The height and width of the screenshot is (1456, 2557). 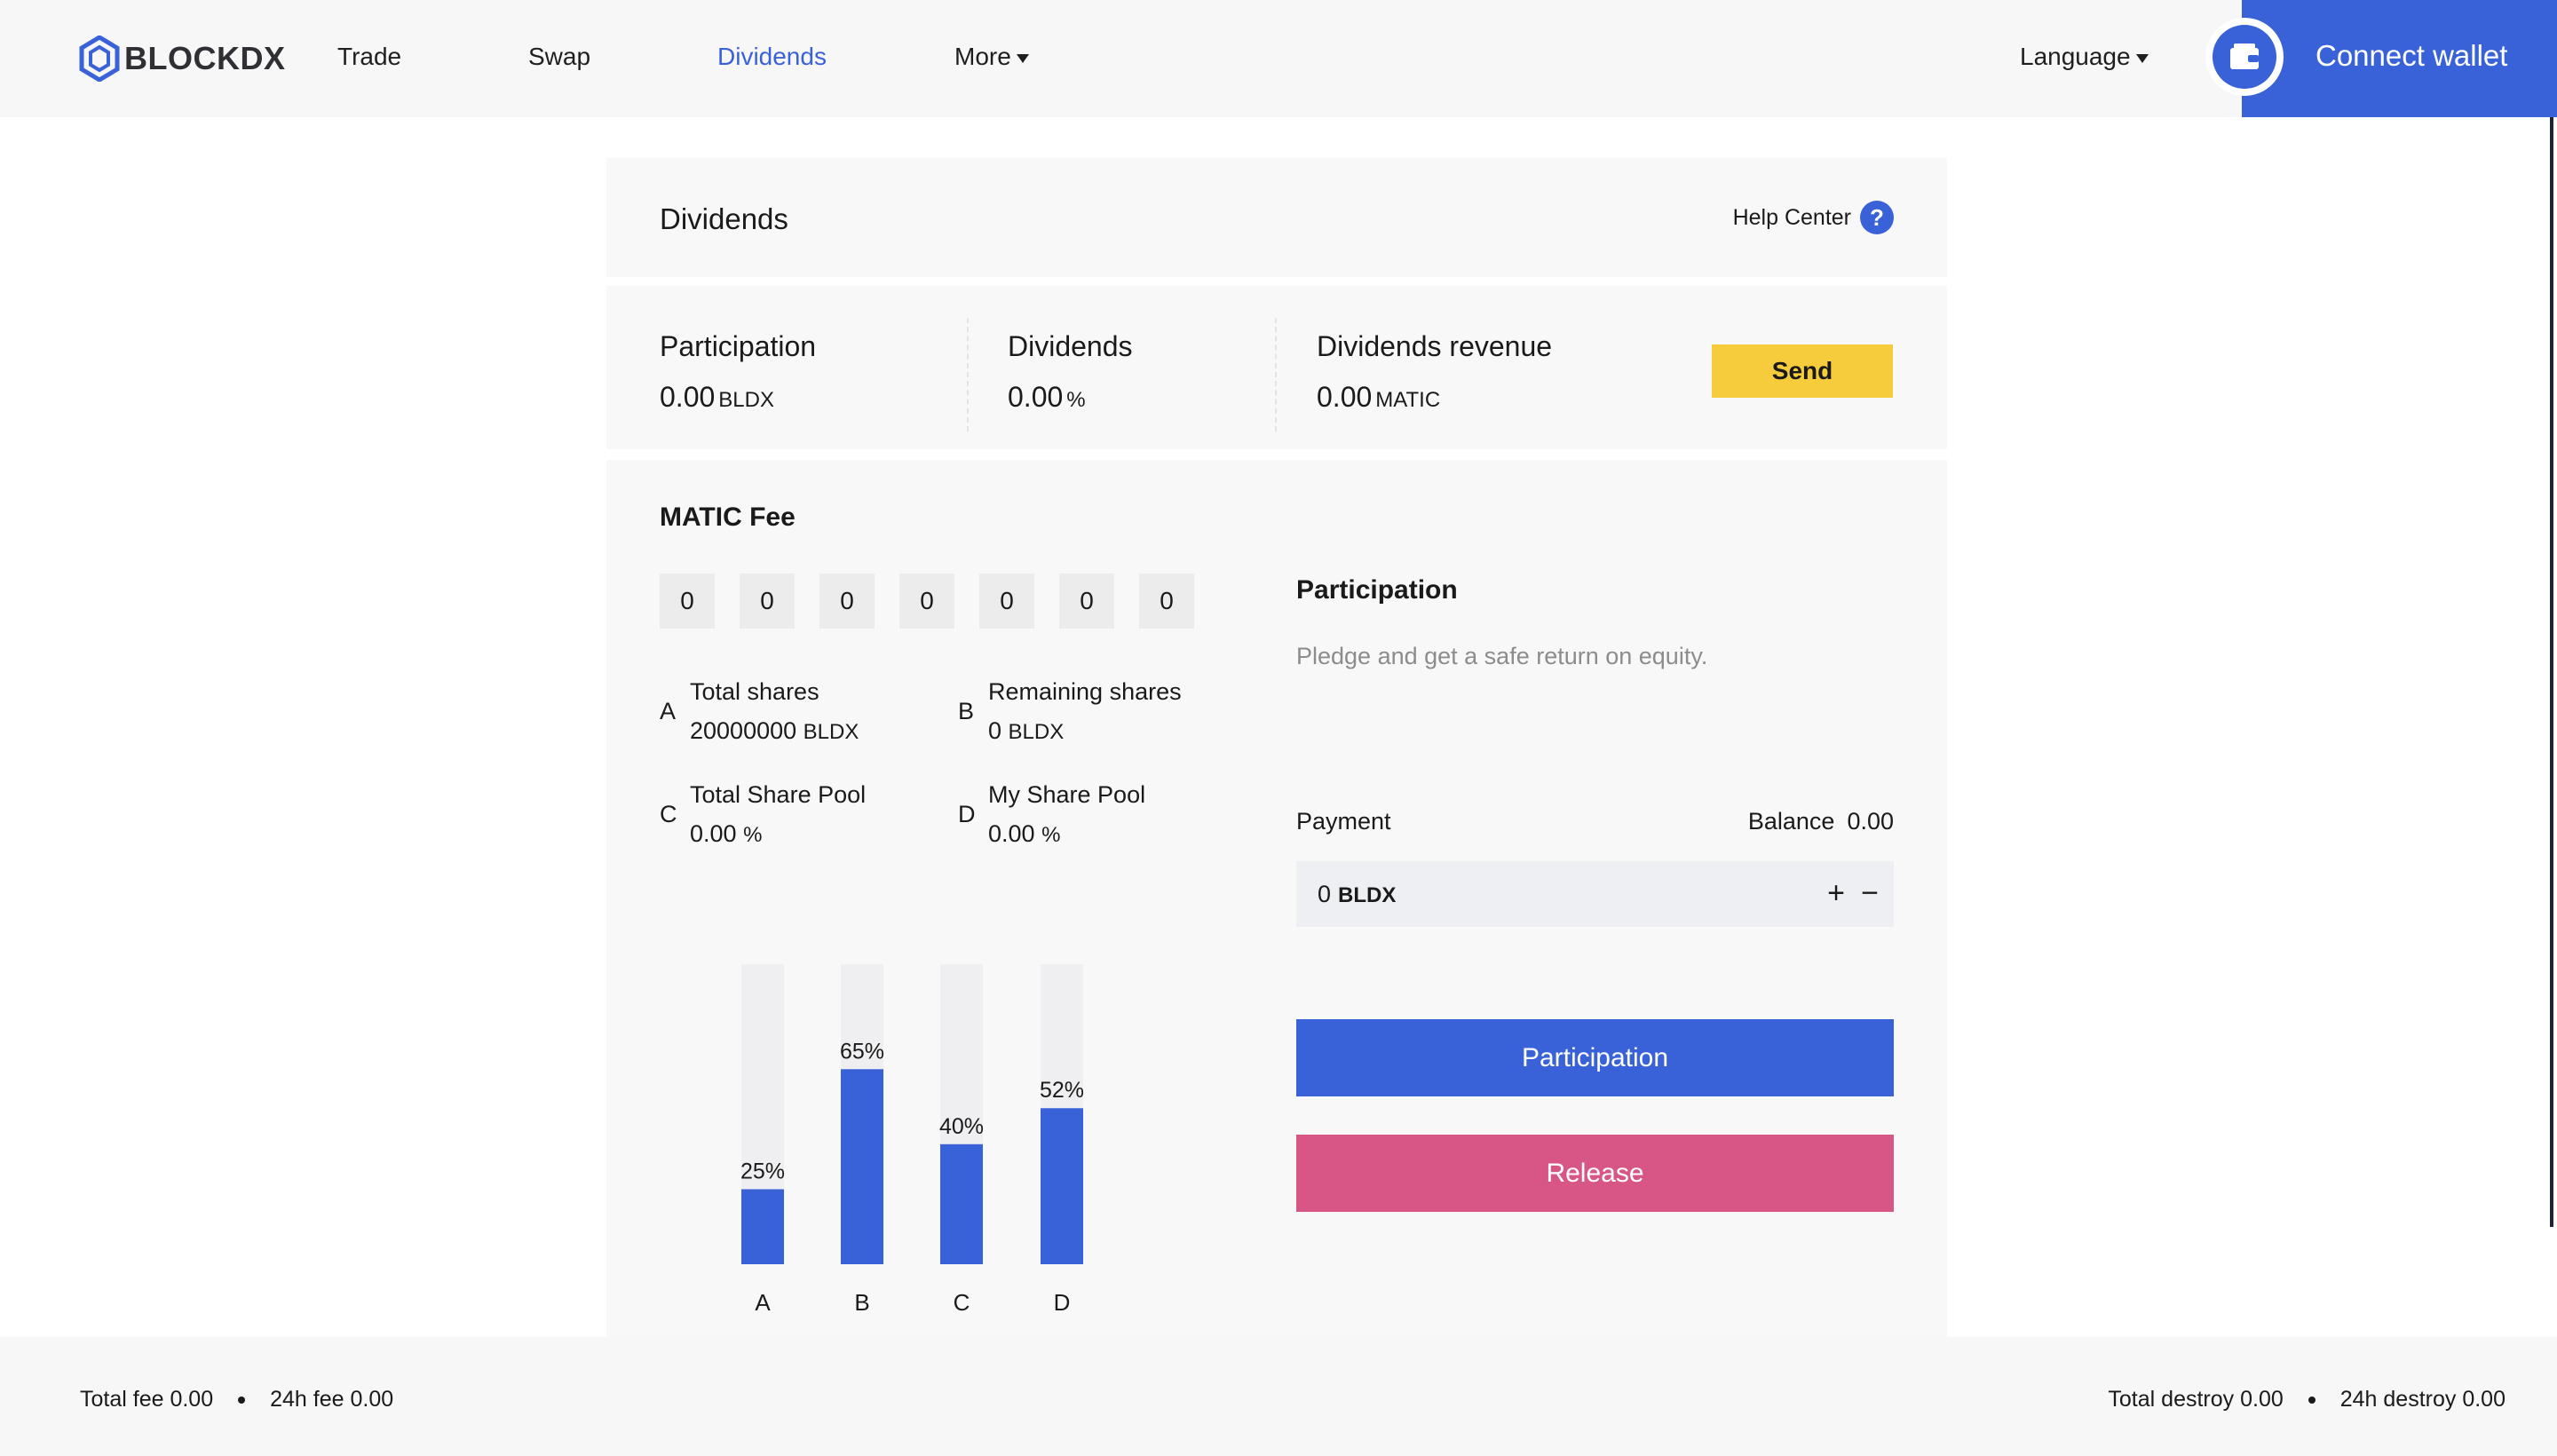 What do you see at coordinates (1791, 821) in the screenshot?
I see `balance-label: Balance` at bounding box center [1791, 821].